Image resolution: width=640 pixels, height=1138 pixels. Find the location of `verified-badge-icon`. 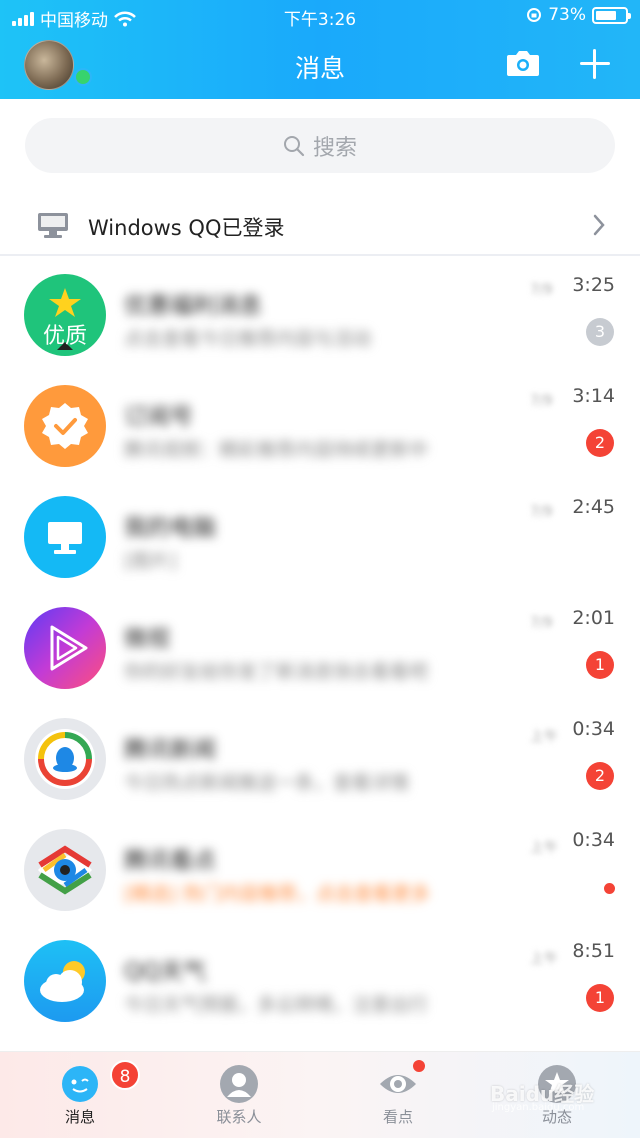

verified-badge-icon is located at coordinates (65, 426).